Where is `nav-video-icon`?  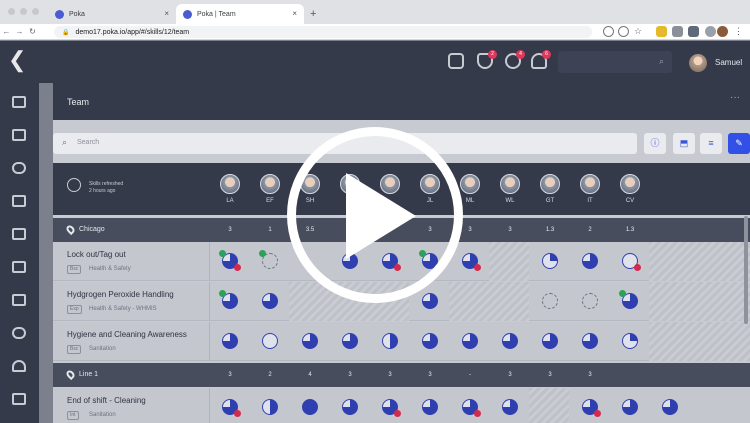
nav-video-icon is located at coordinates (19, 300).